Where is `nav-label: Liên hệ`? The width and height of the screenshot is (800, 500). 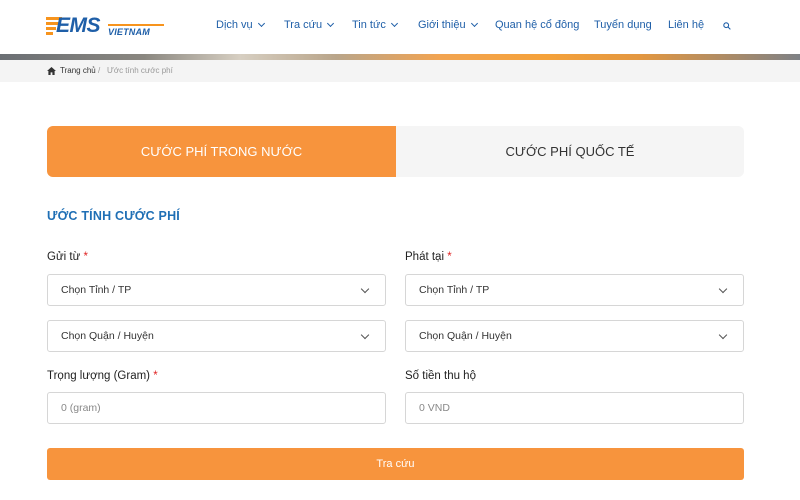
nav-label: Liên hệ is located at coordinates (686, 25).